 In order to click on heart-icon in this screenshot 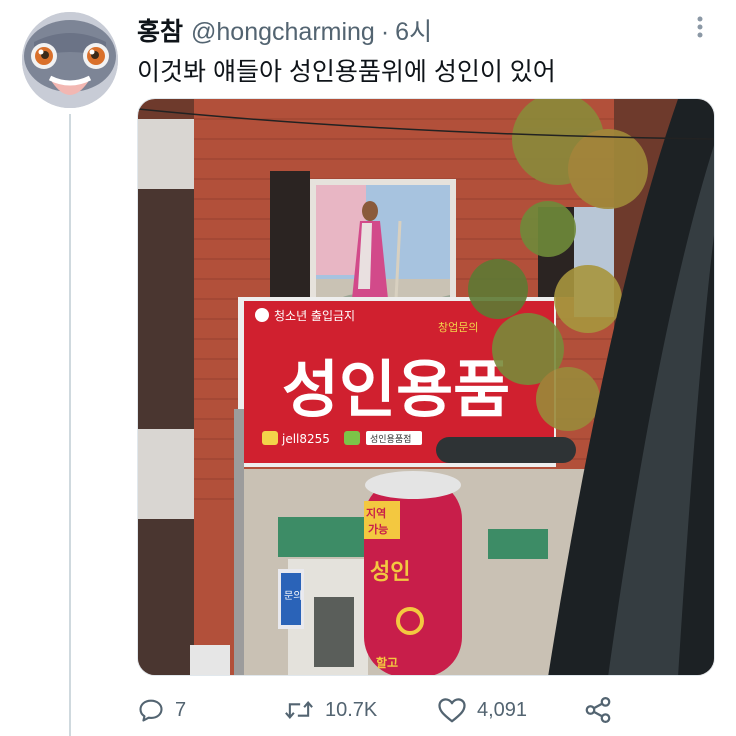, I will do `click(452, 710)`.